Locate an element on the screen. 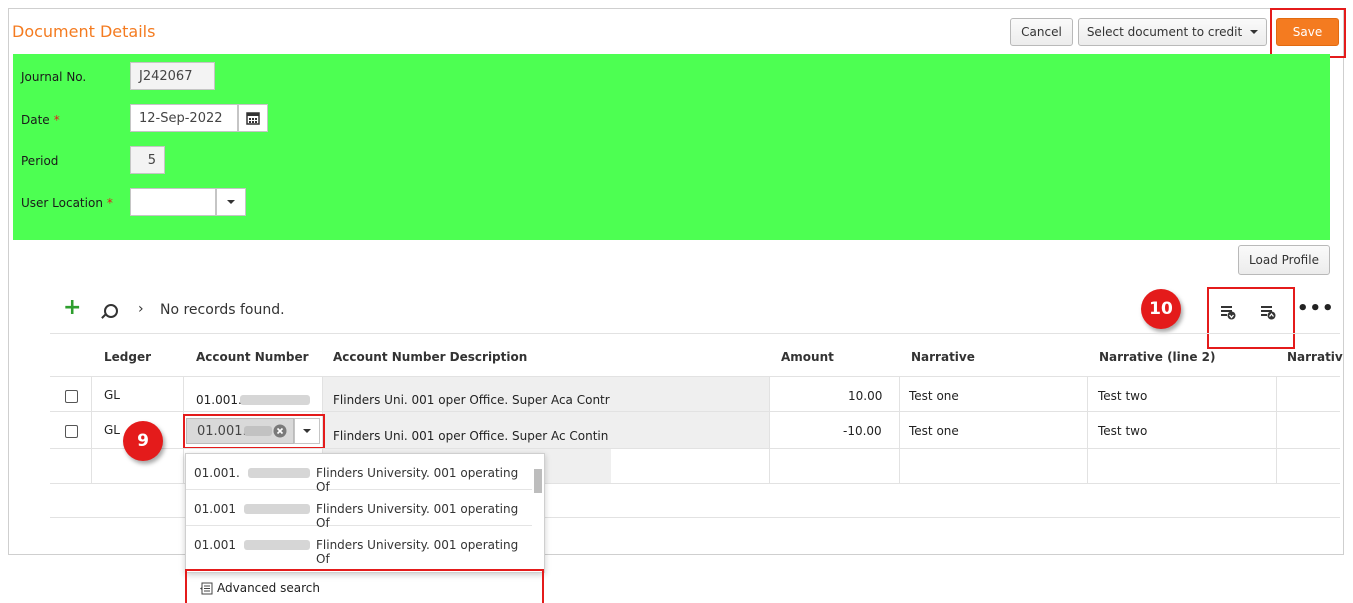 The height and width of the screenshot is (603, 1353). dropdown-scrollbar is located at coordinates (538, 481).